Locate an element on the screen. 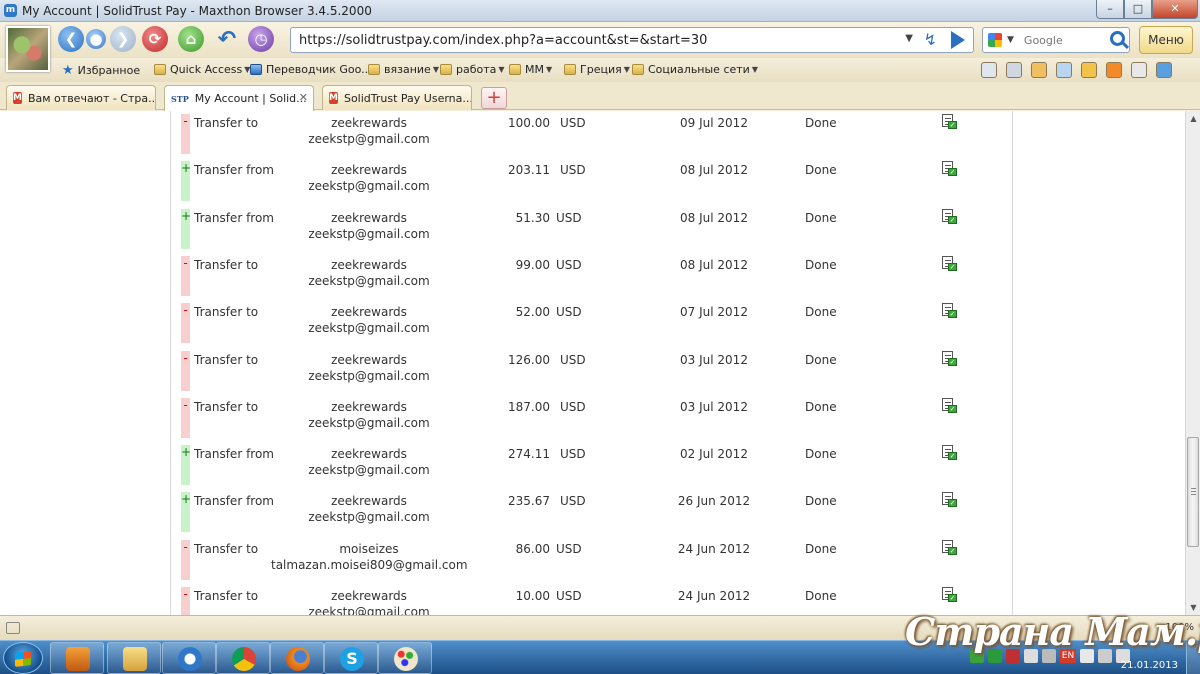  toolbar-icons is located at coordinates (1076, 70).